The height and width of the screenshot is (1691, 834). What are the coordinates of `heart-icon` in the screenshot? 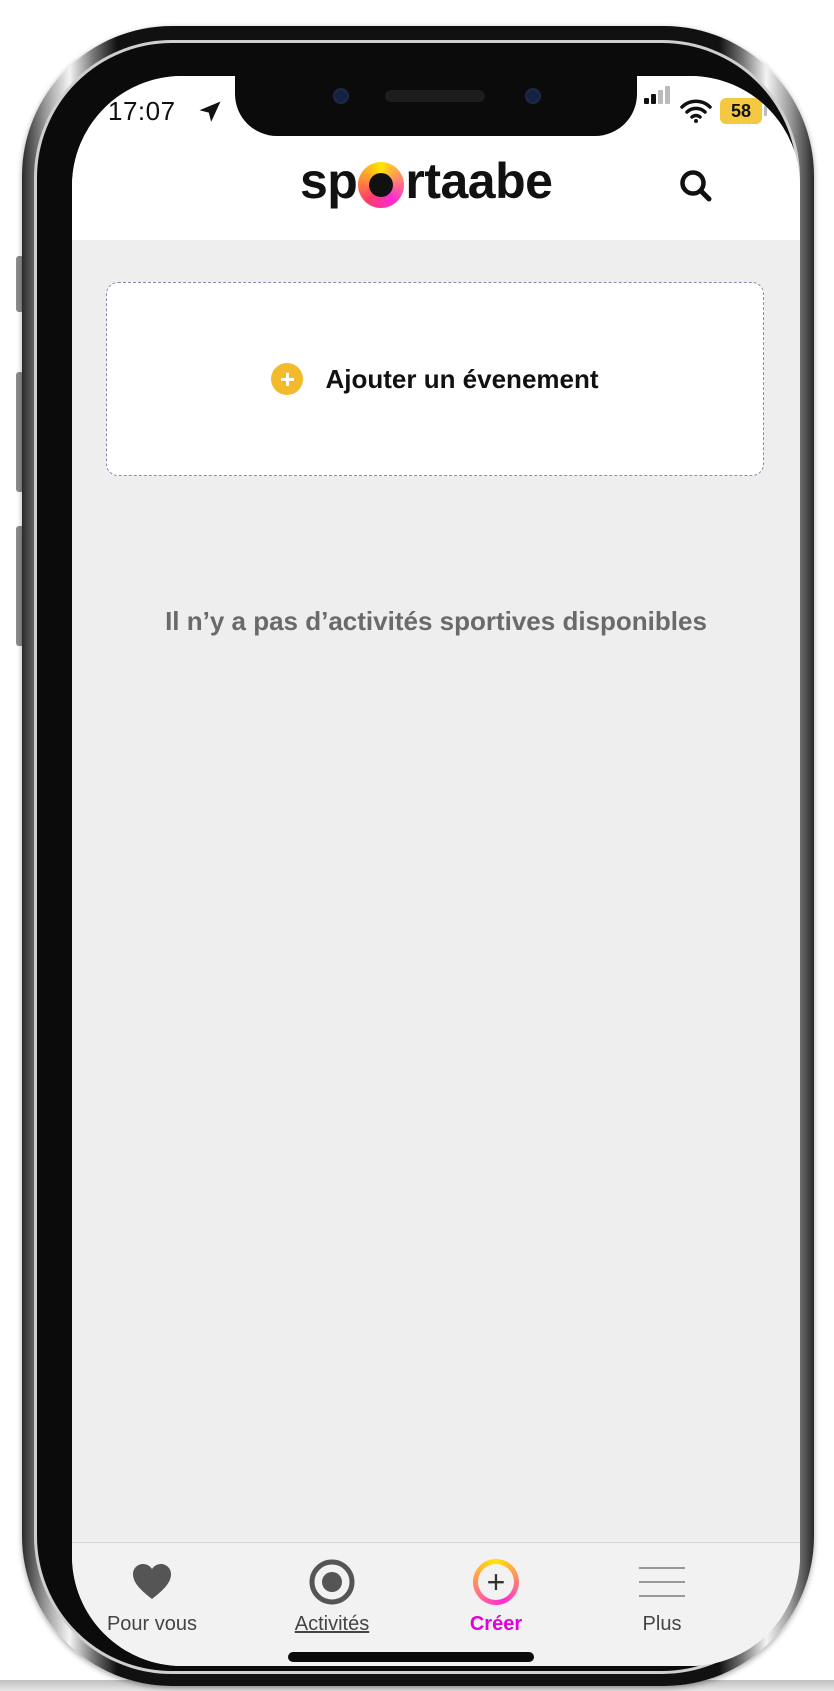 It's located at (152, 1581).